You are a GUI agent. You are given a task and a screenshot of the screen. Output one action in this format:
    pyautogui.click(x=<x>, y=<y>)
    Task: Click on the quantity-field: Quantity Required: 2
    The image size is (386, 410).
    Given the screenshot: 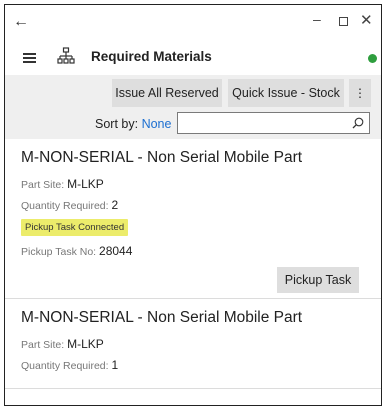 What is the action you would take?
    pyautogui.click(x=69, y=205)
    